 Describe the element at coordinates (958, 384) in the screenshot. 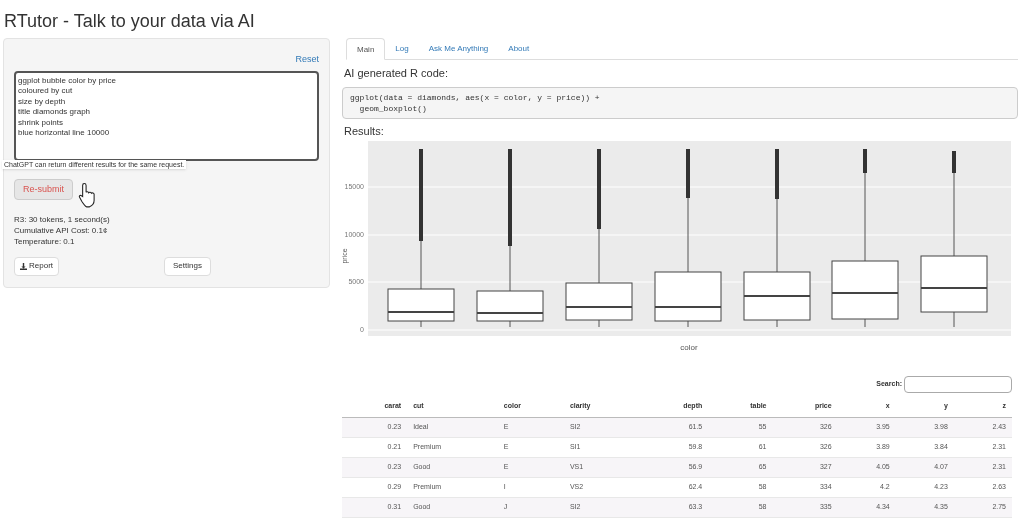

I see `search-field` at that location.